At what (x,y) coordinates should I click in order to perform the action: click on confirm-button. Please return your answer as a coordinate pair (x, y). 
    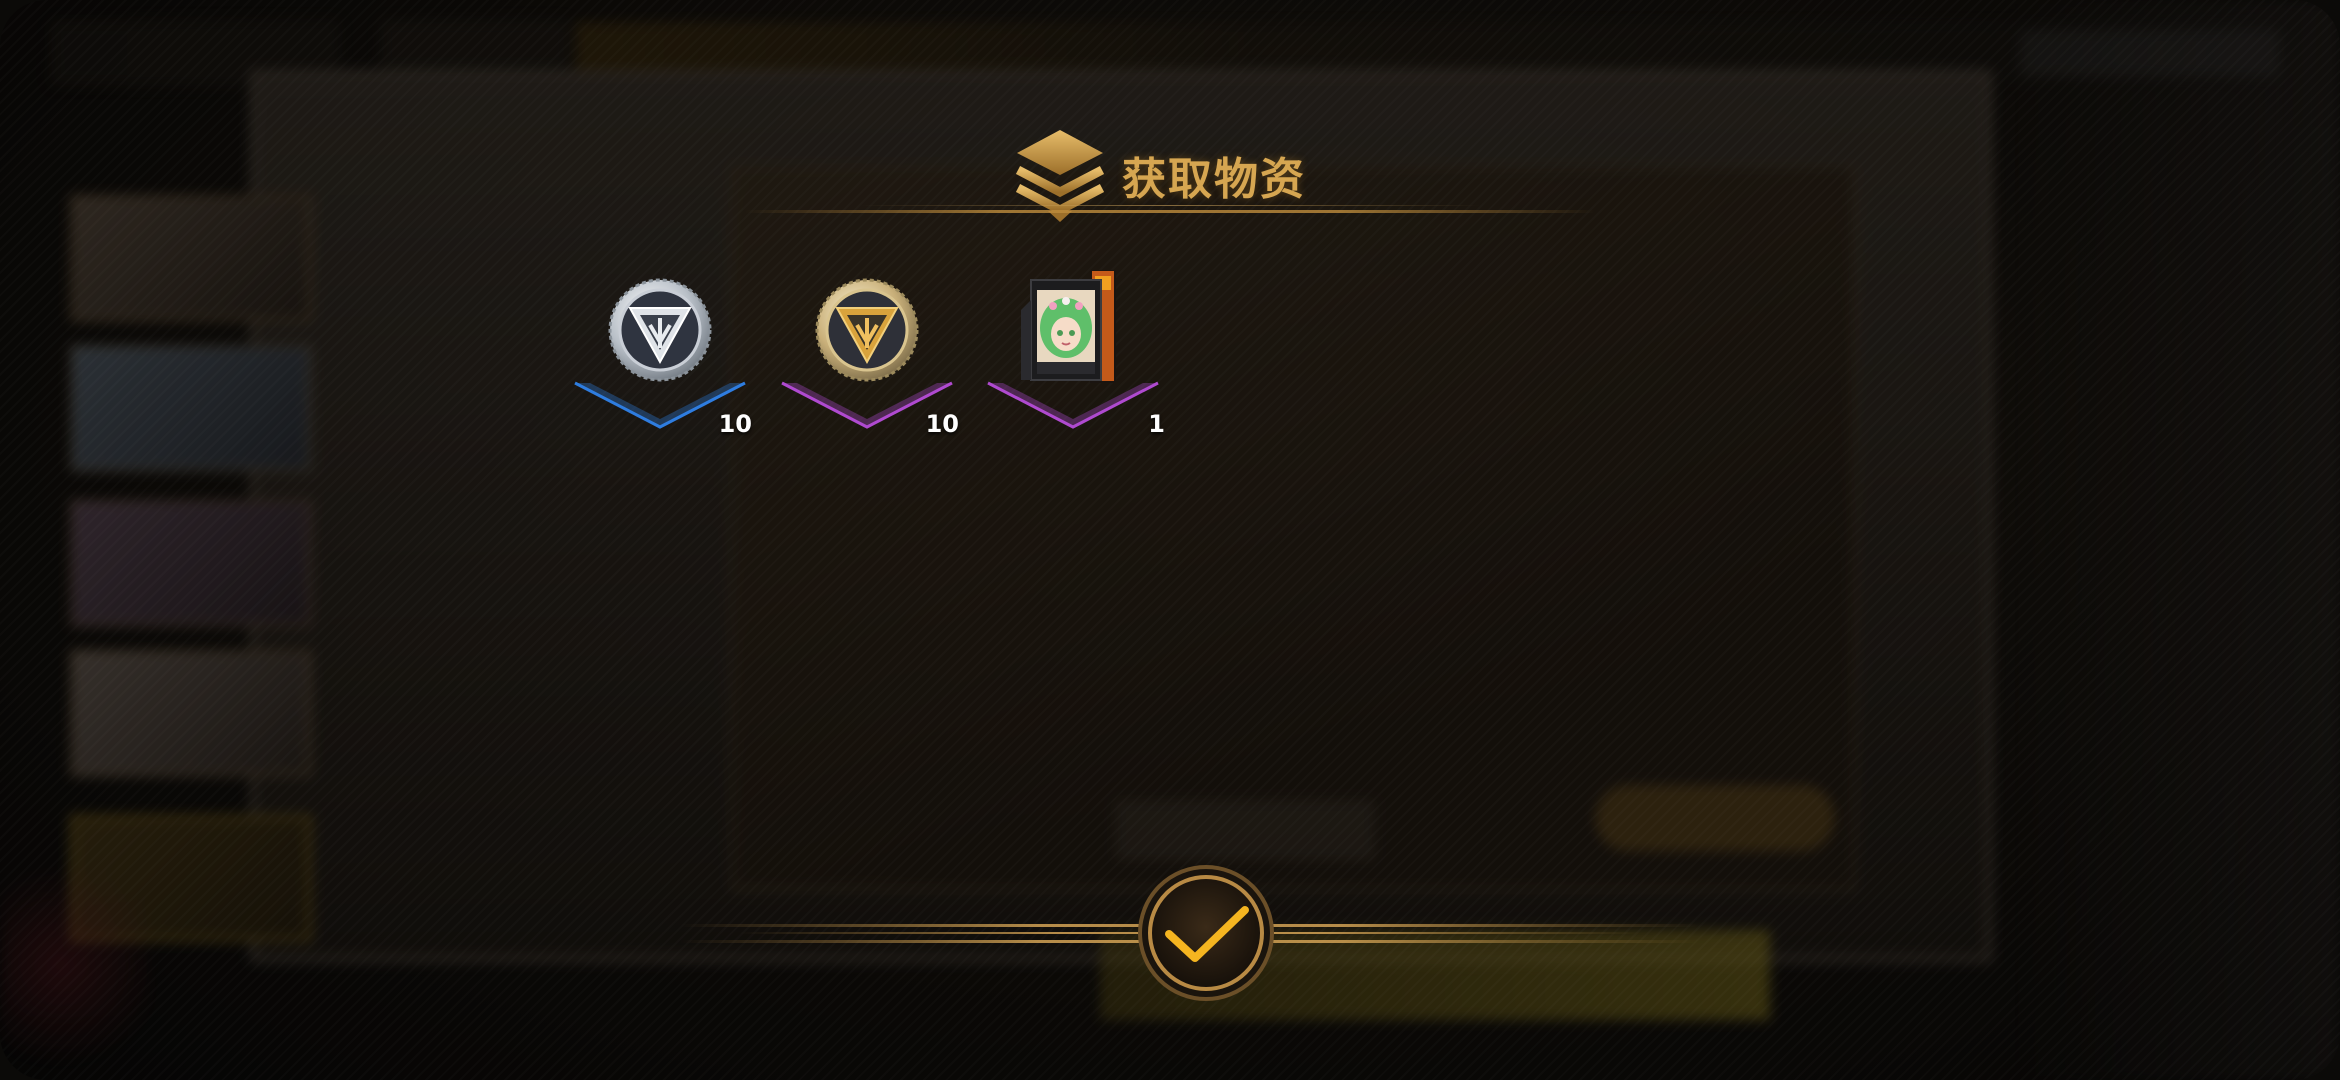
    Looking at the image, I should click on (1206, 933).